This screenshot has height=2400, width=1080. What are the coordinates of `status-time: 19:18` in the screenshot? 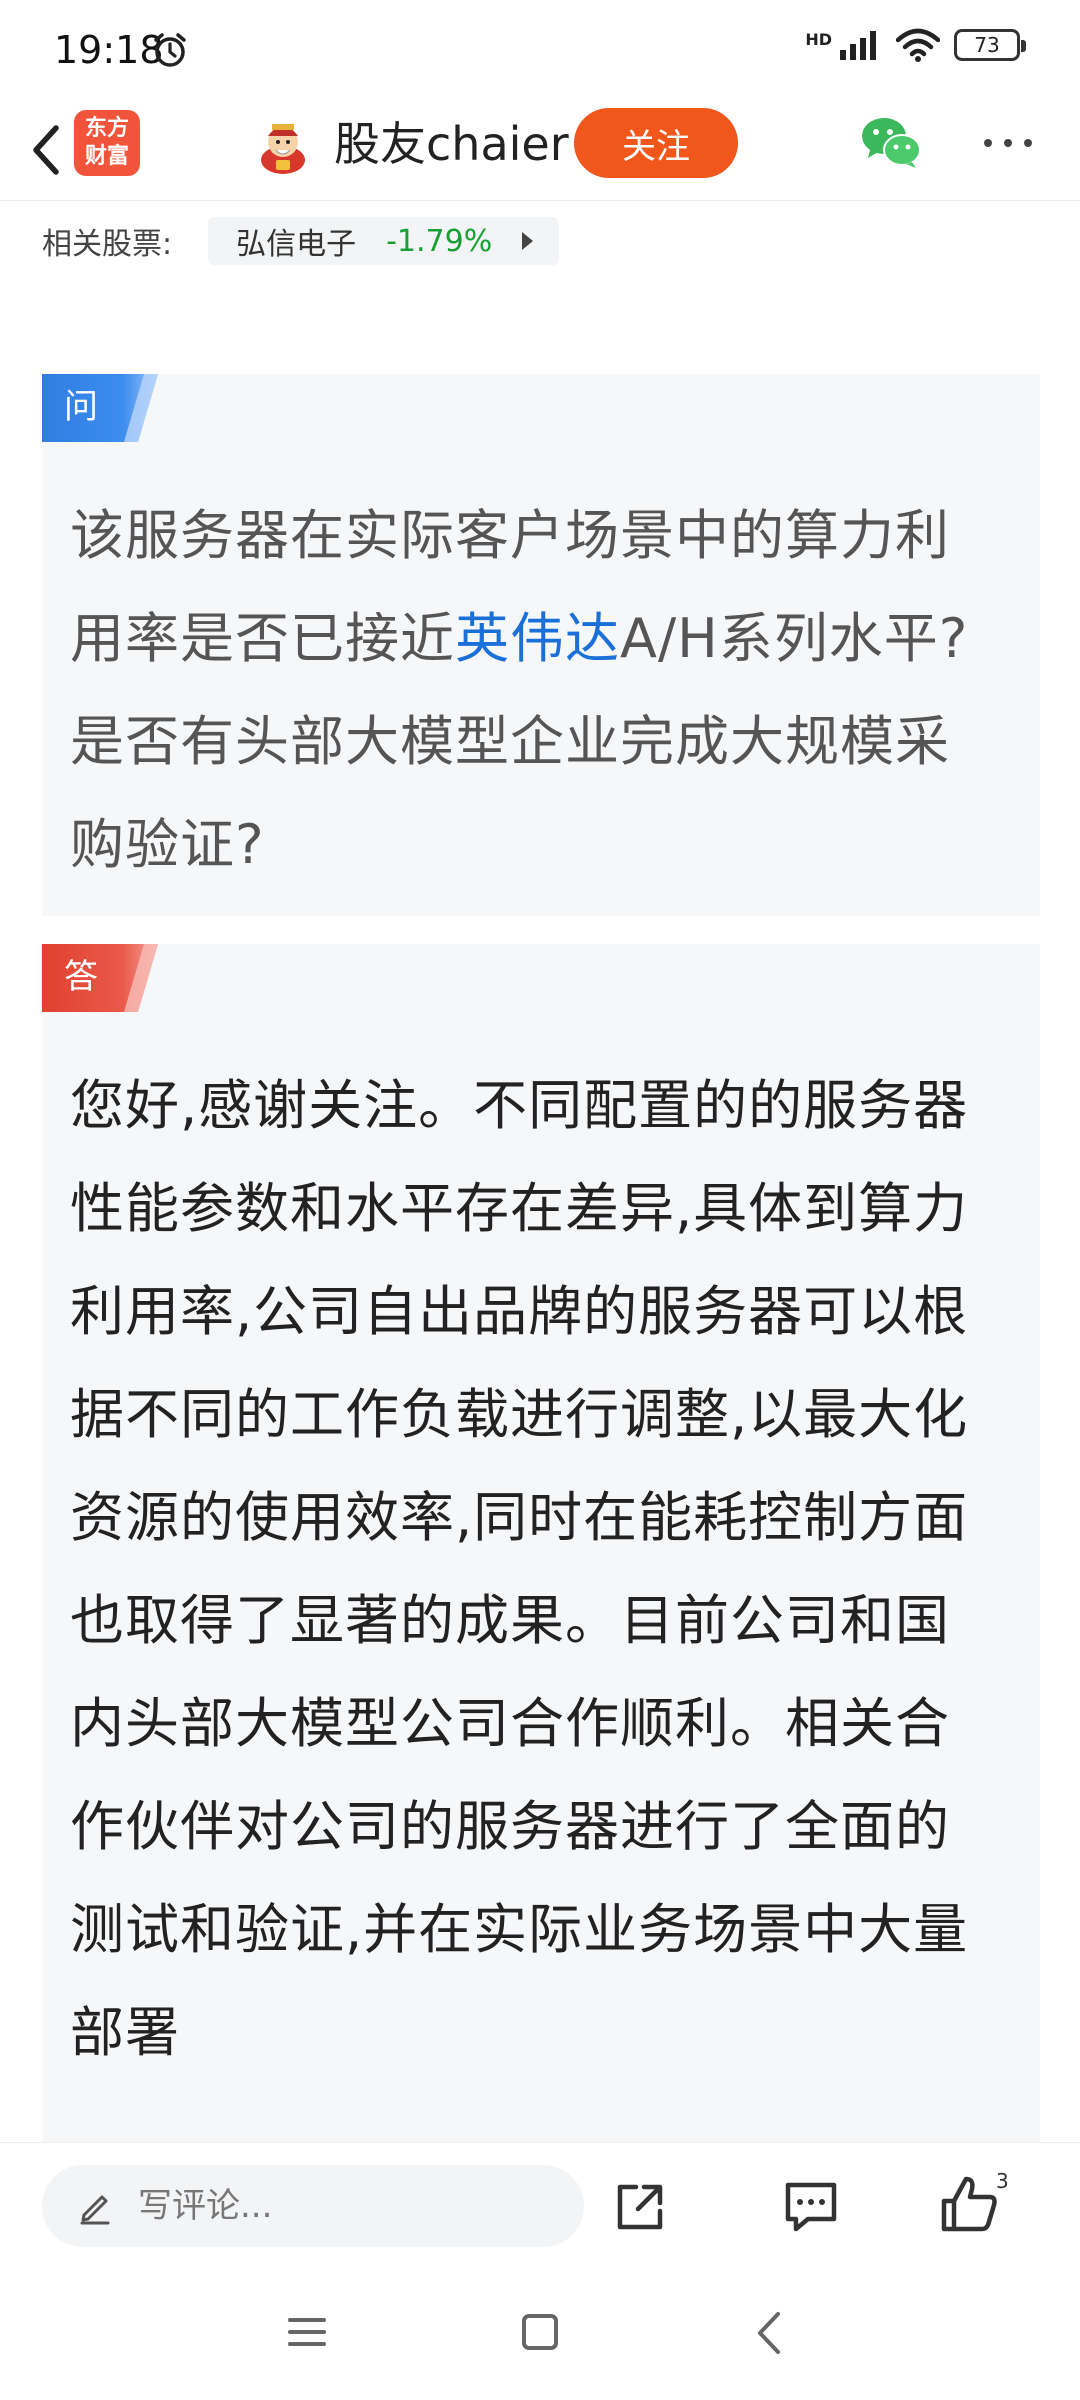 It's located at (109, 50).